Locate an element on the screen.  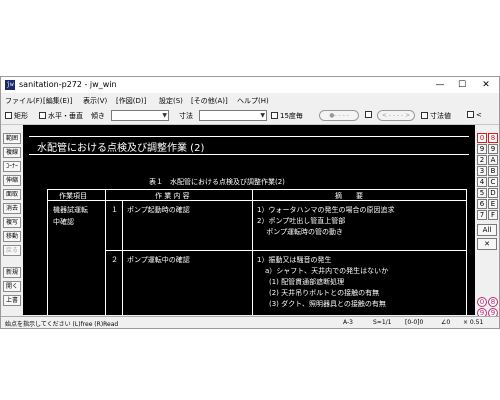
heading-rule-top is located at coordinates (249, 136).